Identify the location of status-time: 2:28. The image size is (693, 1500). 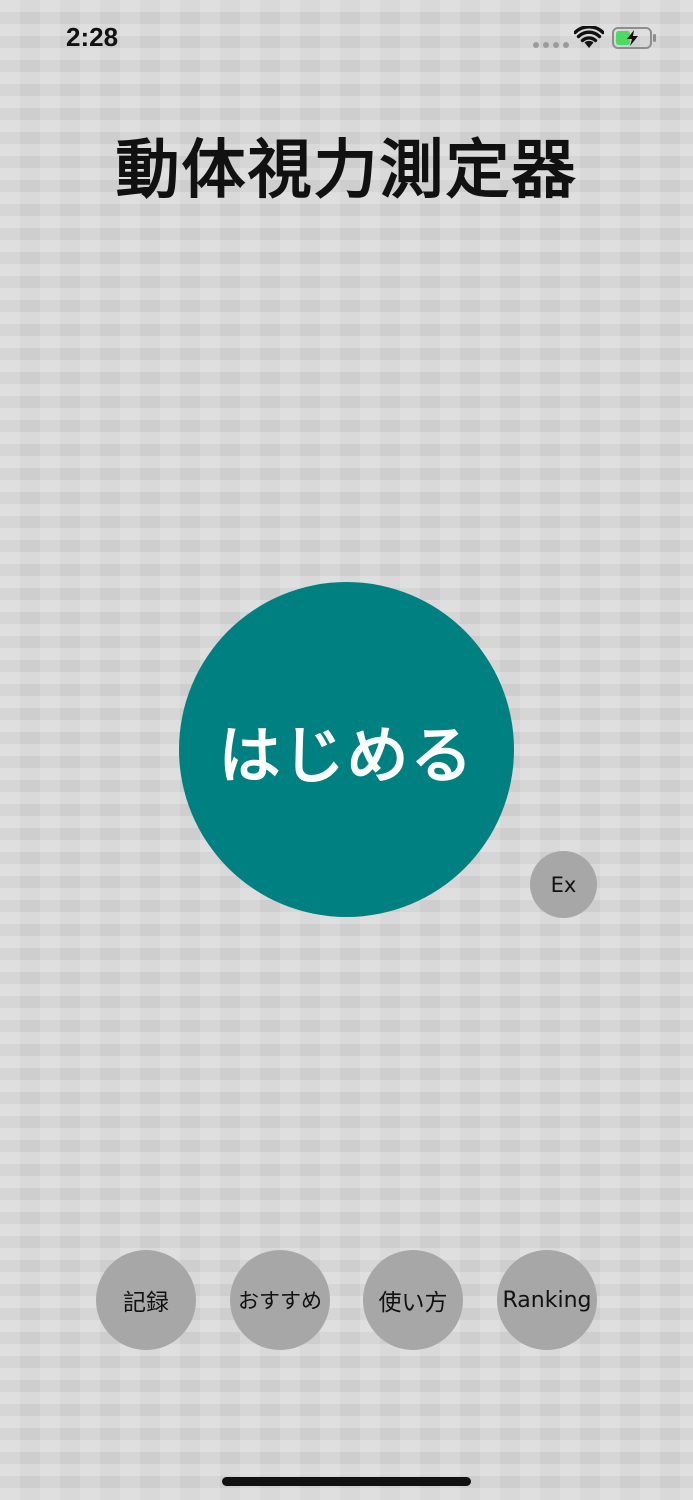
(92, 37).